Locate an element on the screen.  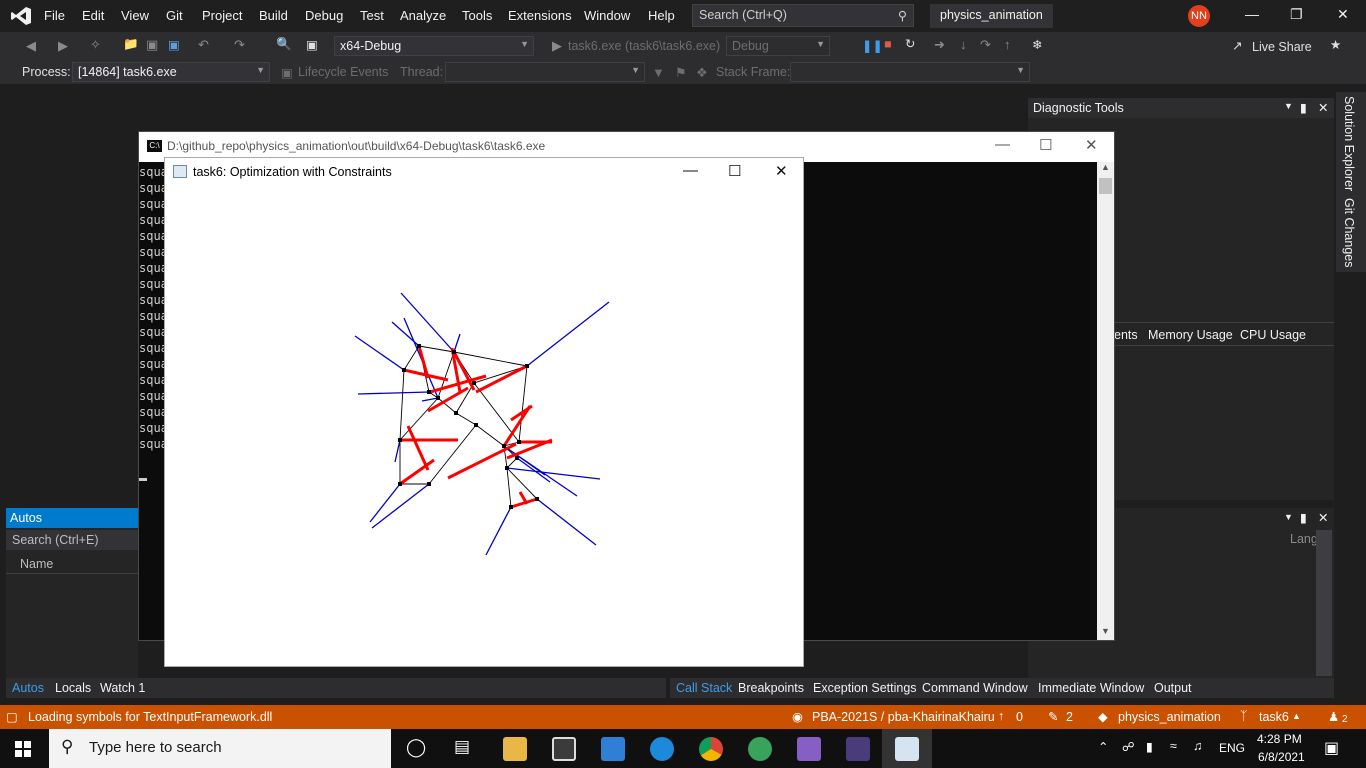
tab-cpu-usage: CPU Usage is located at coordinates (1273, 335).